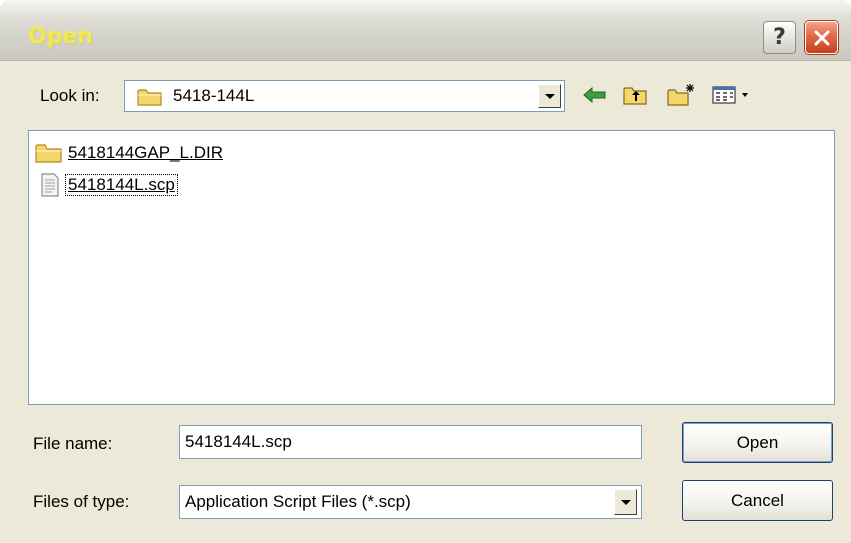  Describe the element at coordinates (50, 185) in the screenshot. I see `script-file-icon` at that location.